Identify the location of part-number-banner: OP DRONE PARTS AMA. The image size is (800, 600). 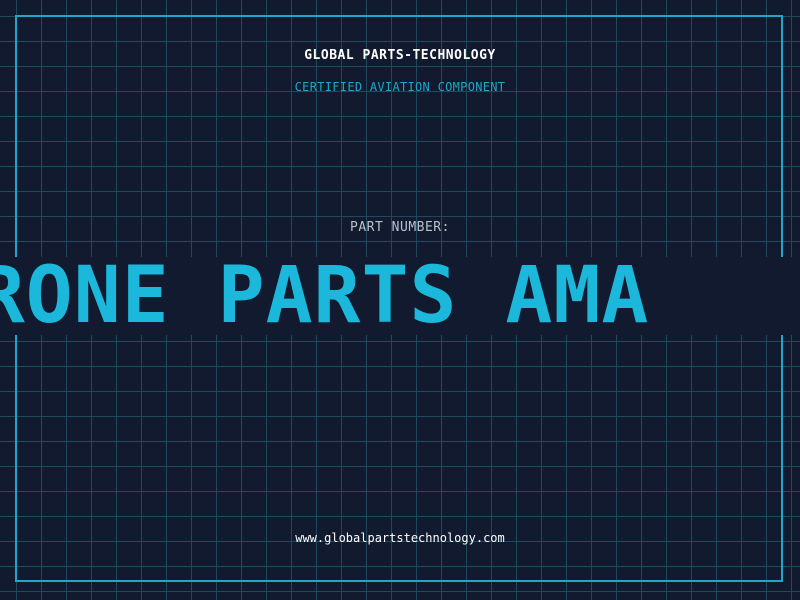
(400, 296).